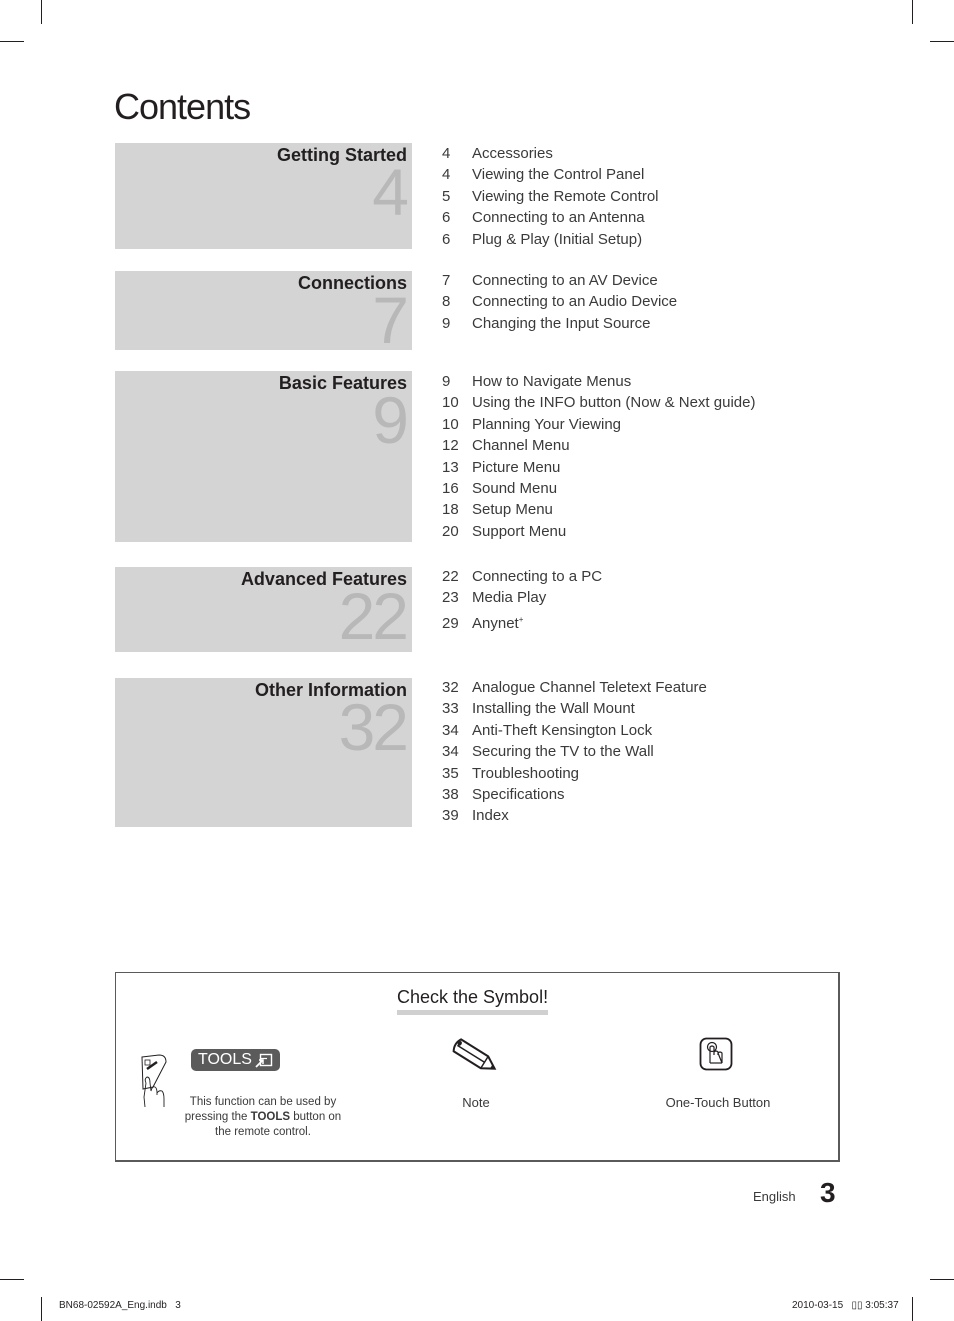 The height and width of the screenshot is (1321, 954). I want to click on toc-entry-page: 16, so click(450, 488).